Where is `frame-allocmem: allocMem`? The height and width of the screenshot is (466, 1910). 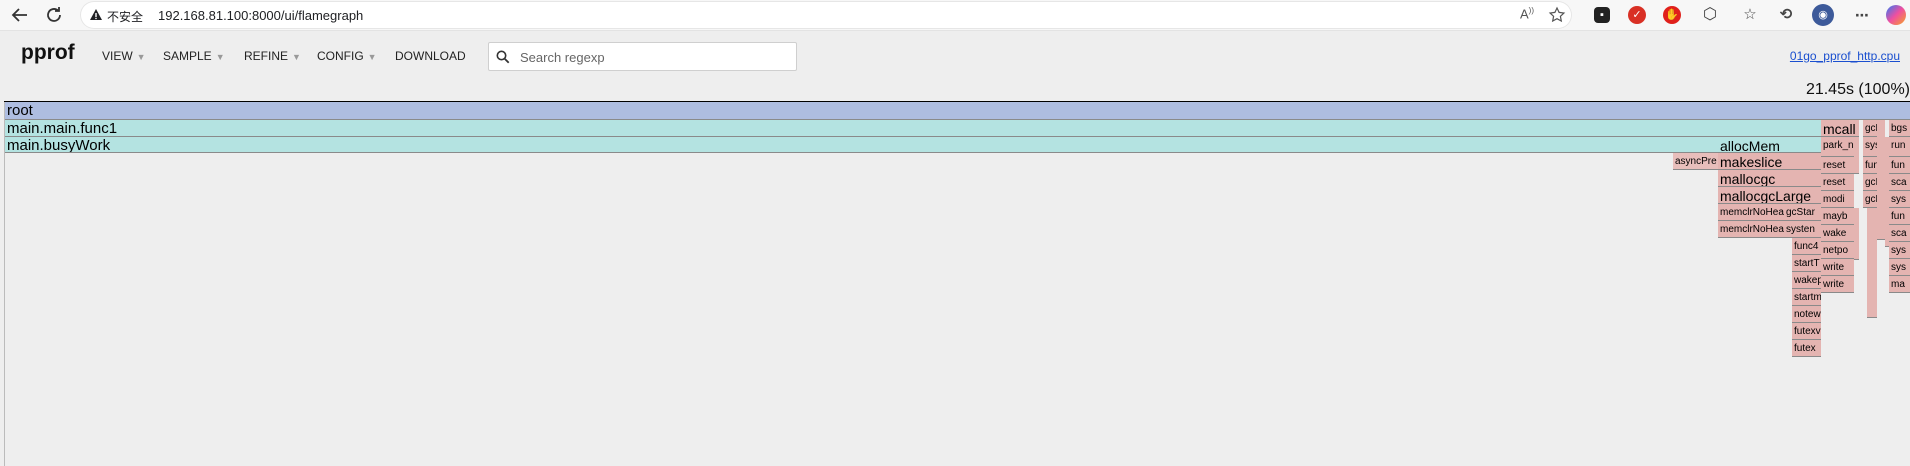
frame-allocmem: allocMem is located at coordinates (1769, 145).